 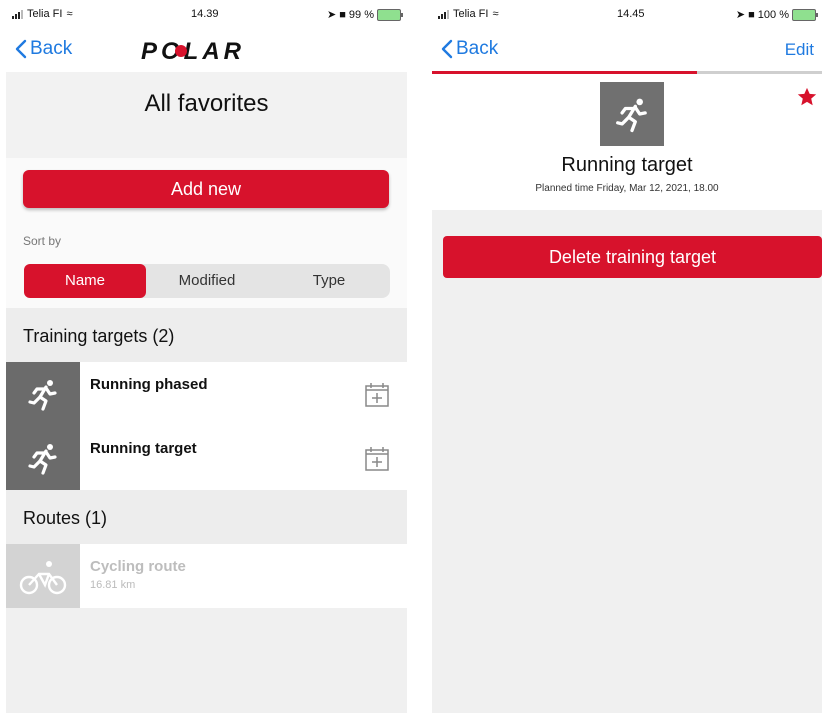 I want to click on item-name: Running target, so click(x=143, y=448).